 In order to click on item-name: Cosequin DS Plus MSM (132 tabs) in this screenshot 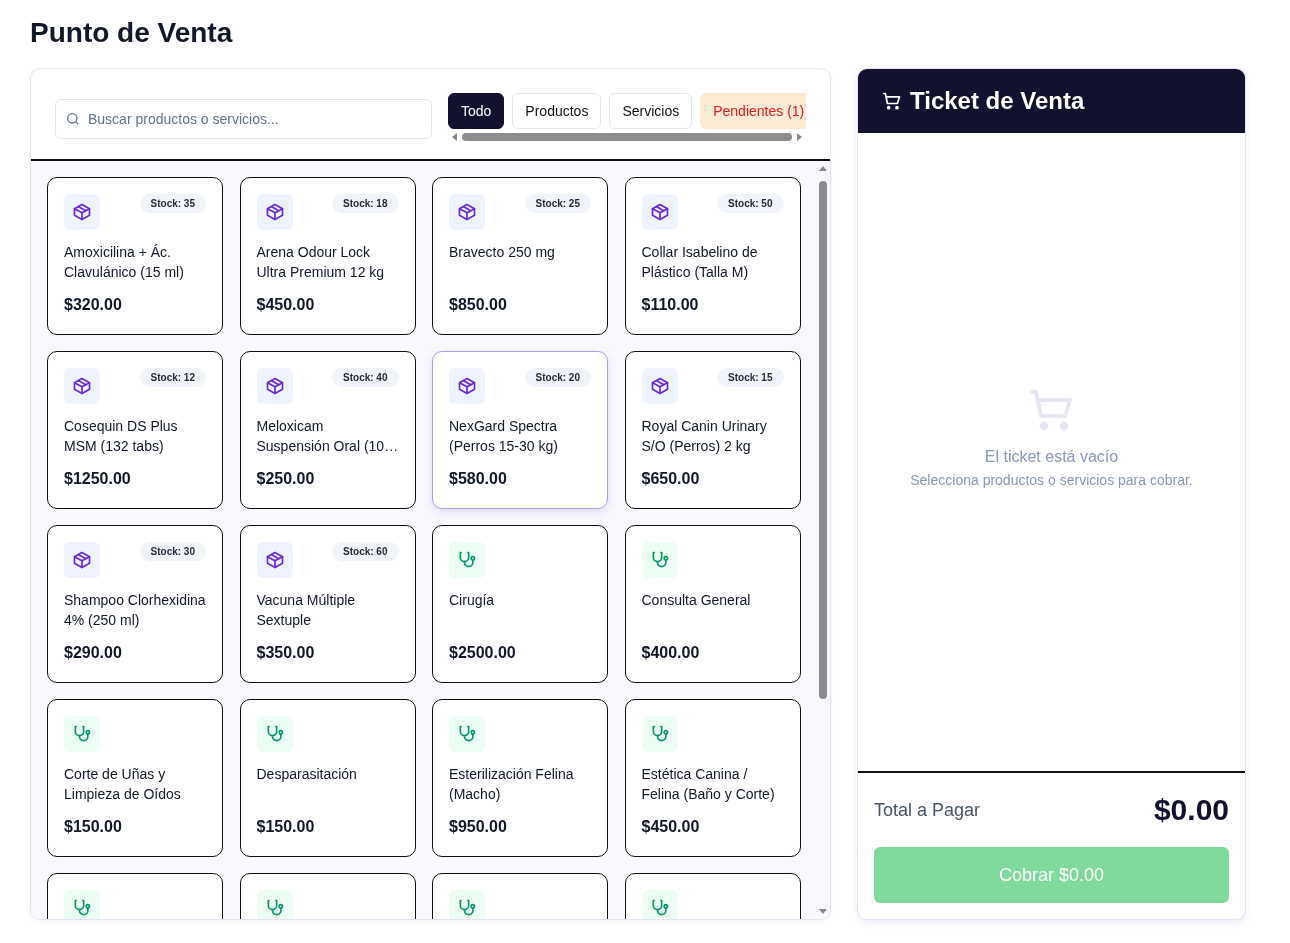, I will do `click(121, 436)`.